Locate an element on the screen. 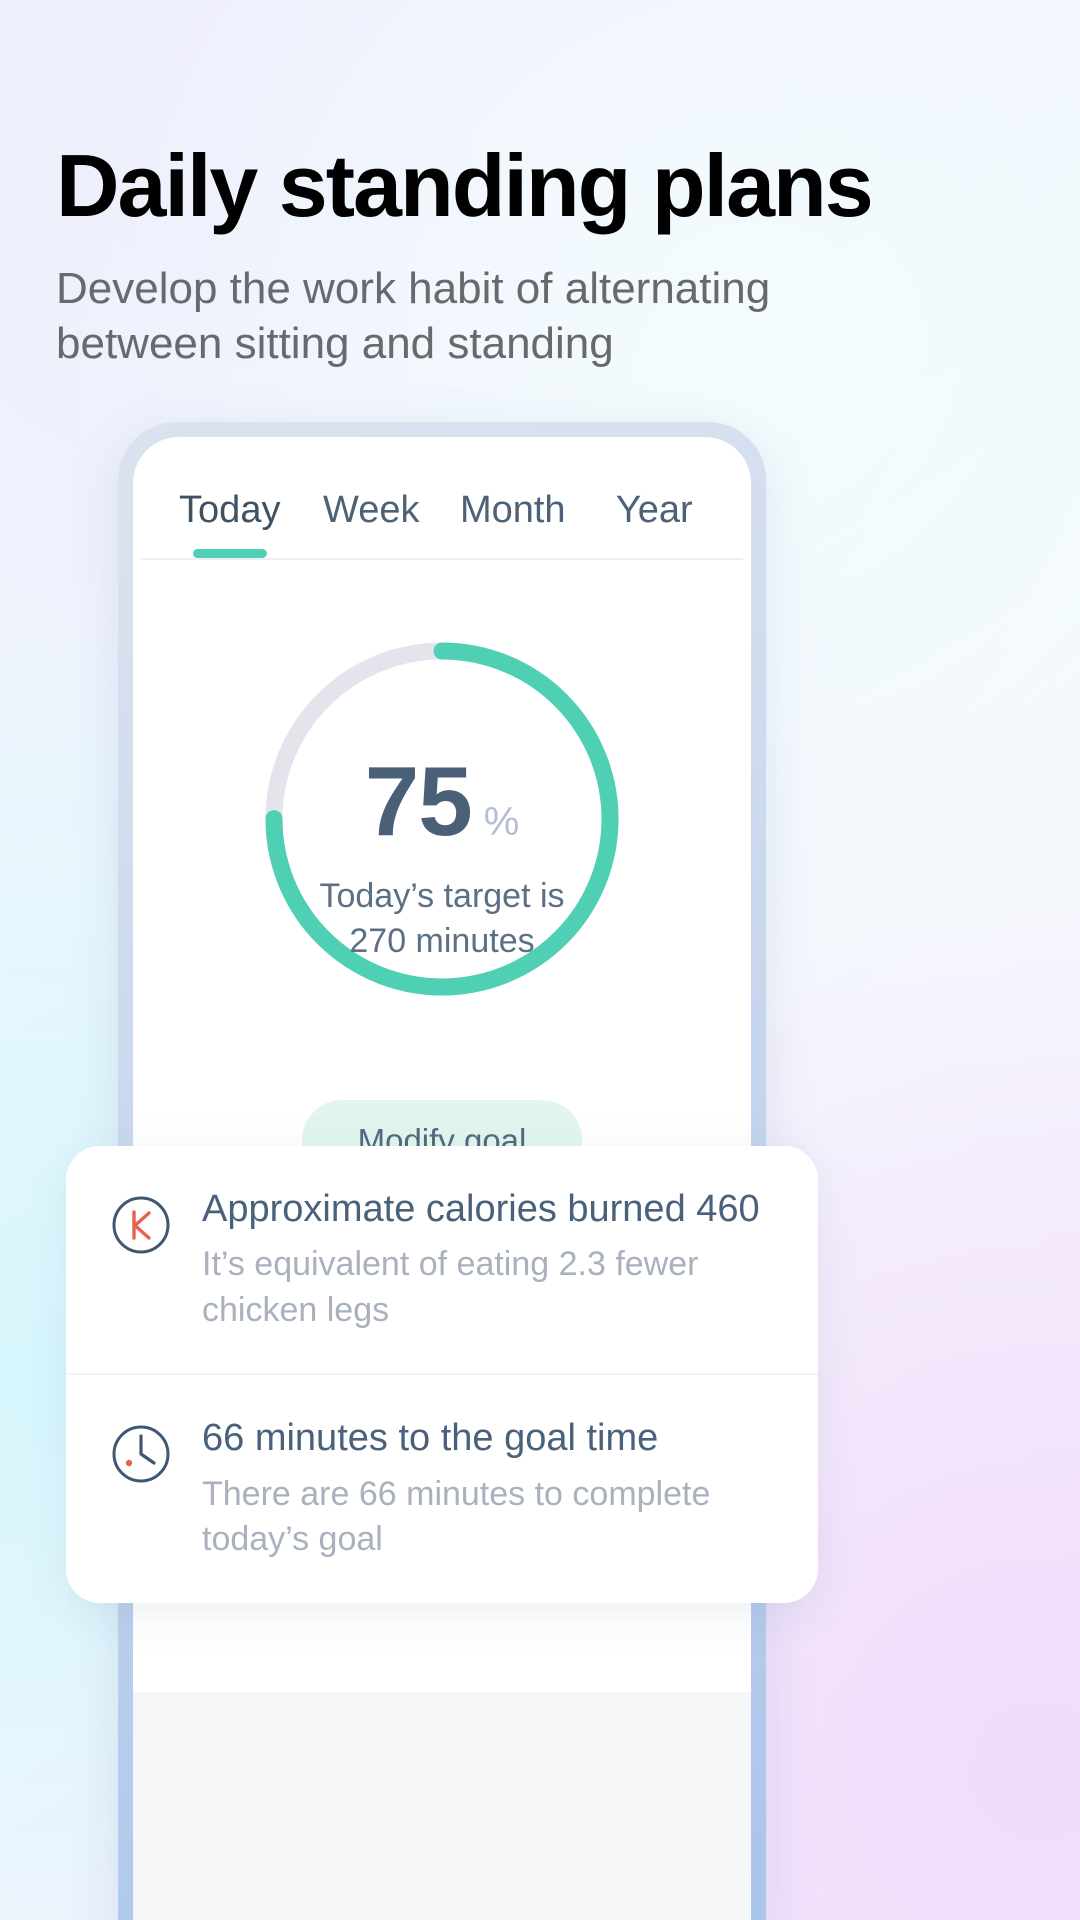  tab-week-label: Week is located at coordinates (371, 510).